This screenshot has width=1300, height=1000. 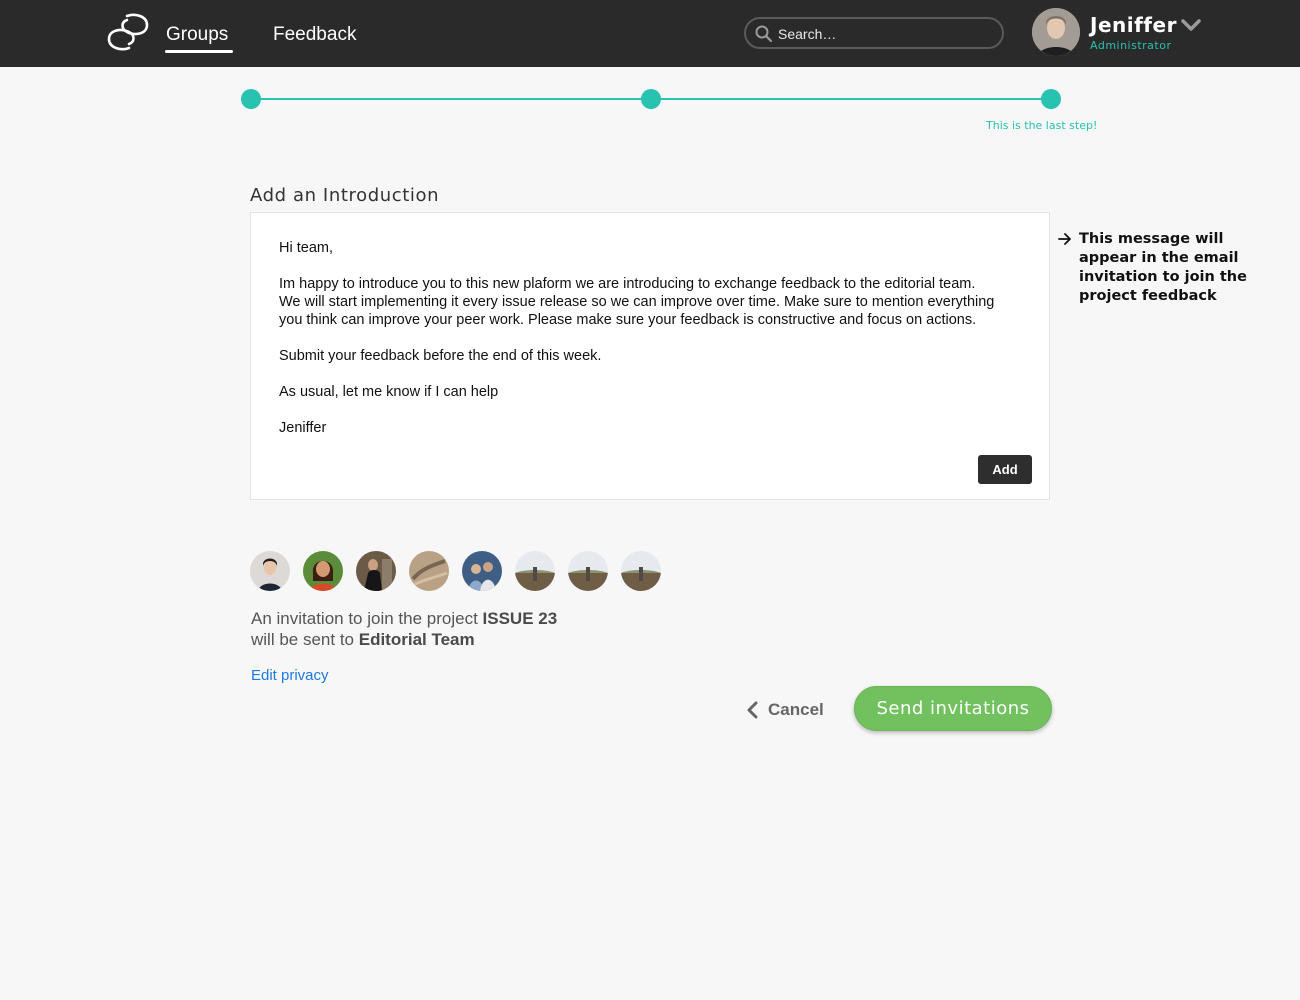 I want to click on step-2-dot, so click(x=651, y=99).